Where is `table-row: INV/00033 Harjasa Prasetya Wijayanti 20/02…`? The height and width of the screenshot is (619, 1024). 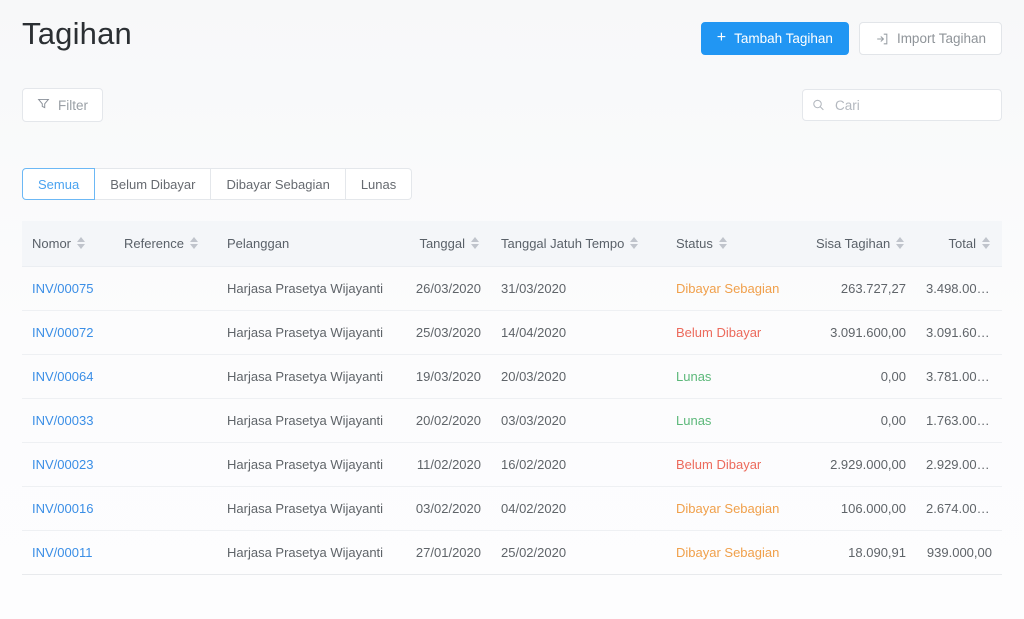 table-row: INV/00033 Harjasa Prasetya Wijayanti 20/02… is located at coordinates (512, 420).